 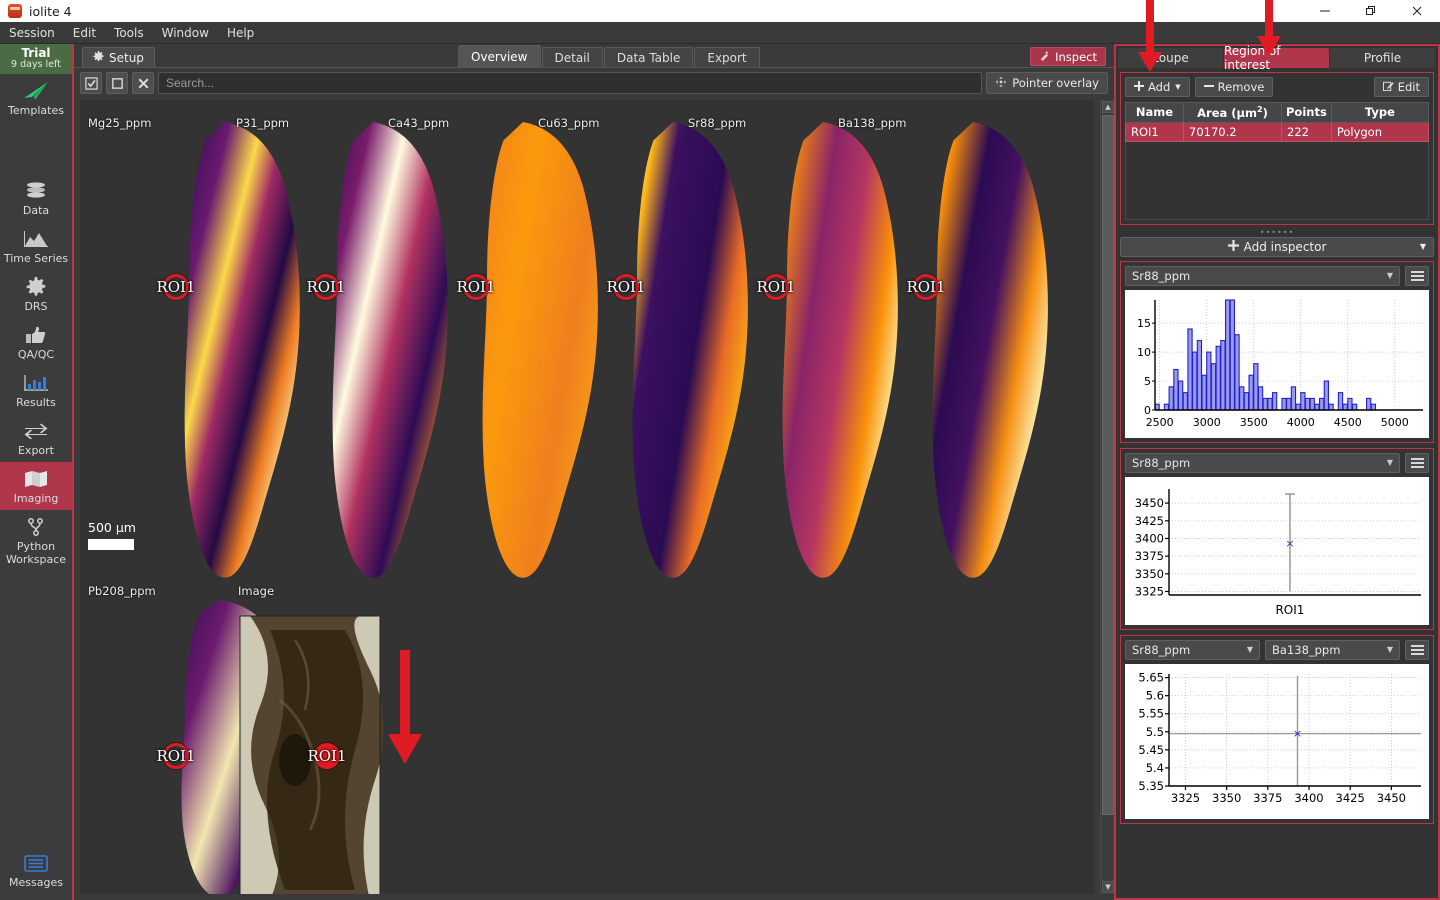 What do you see at coordinates (36, 98) in the screenshot?
I see `sidebar-item-templates: Templates` at bounding box center [36, 98].